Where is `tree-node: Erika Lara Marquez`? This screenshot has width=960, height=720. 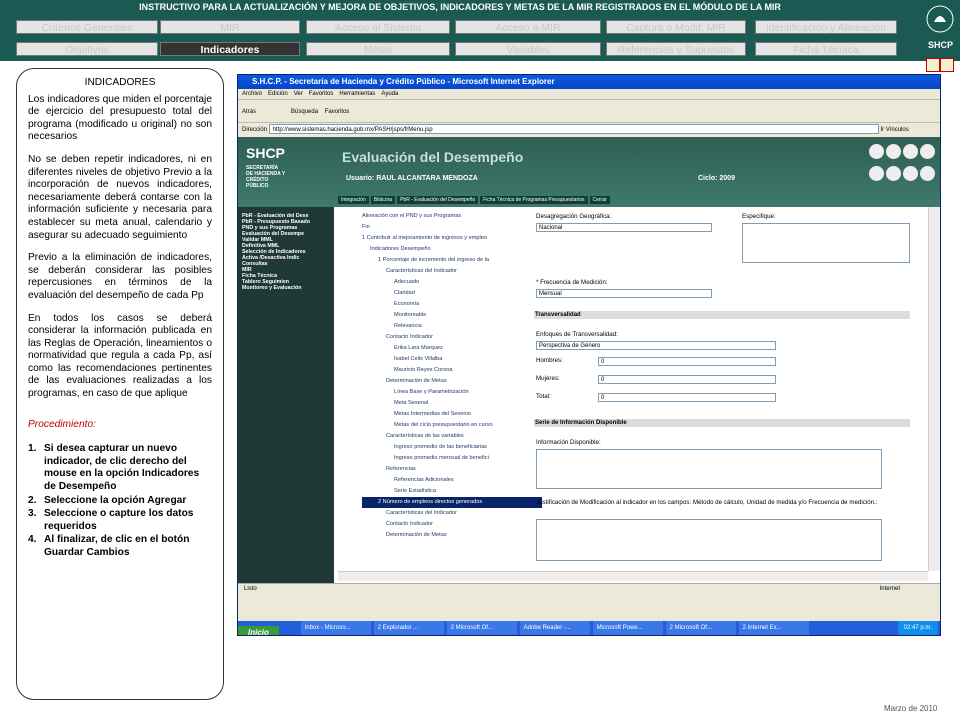
tree-node: Erika Lara Marquez is located at coordinates (452, 348).